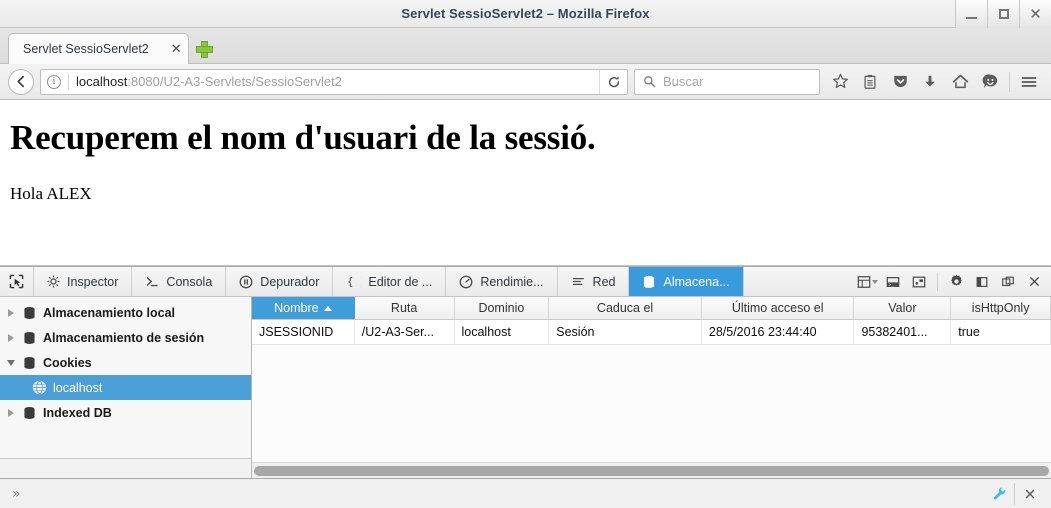 This screenshot has width=1051, height=508. Describe the element at coordinates (930, 82) in the screenshot. I see `downloads-icon` at that location.